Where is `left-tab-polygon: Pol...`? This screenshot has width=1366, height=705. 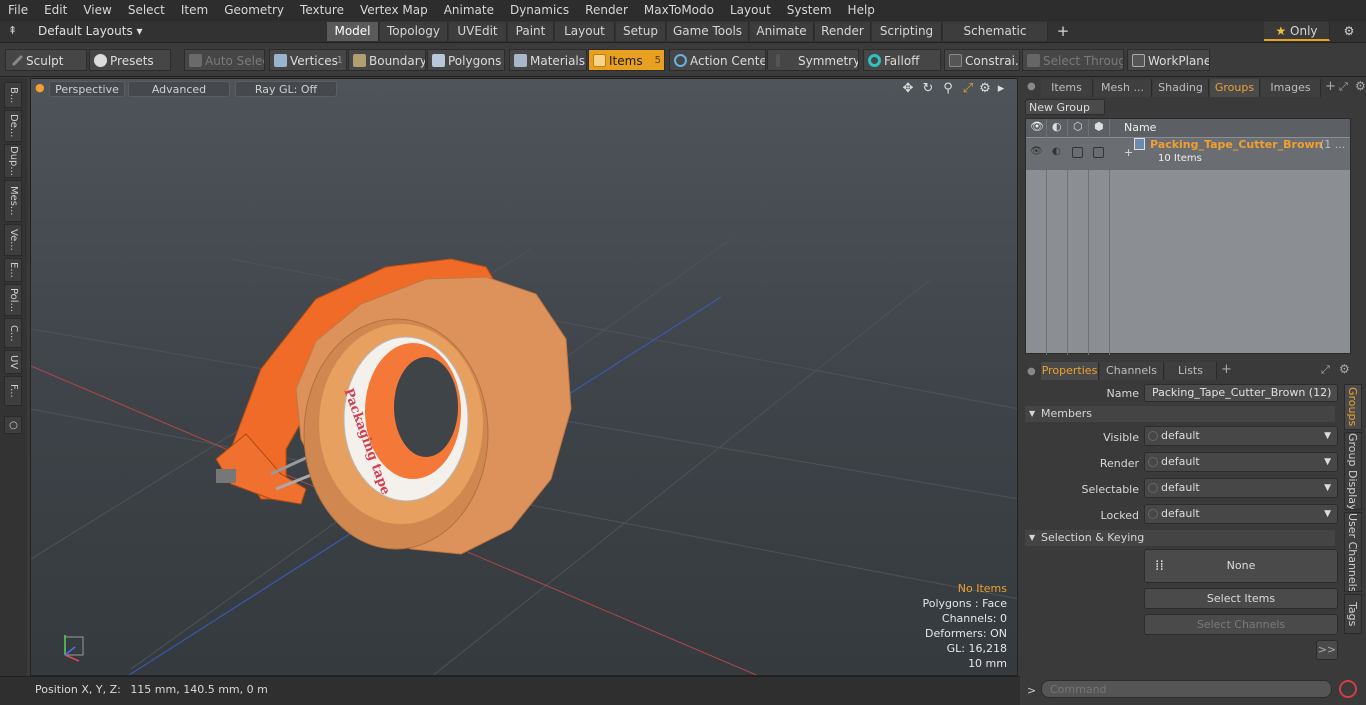
left-tab-polygon: Pol... is located at coordinates (13, 300).